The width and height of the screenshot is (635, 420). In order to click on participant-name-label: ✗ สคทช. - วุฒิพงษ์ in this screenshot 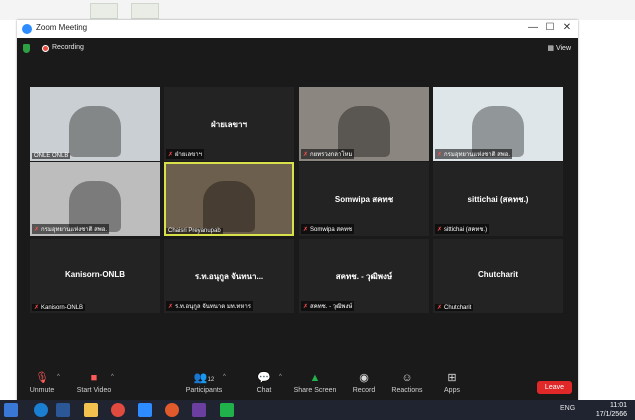, I will do `click(328, 306)`.